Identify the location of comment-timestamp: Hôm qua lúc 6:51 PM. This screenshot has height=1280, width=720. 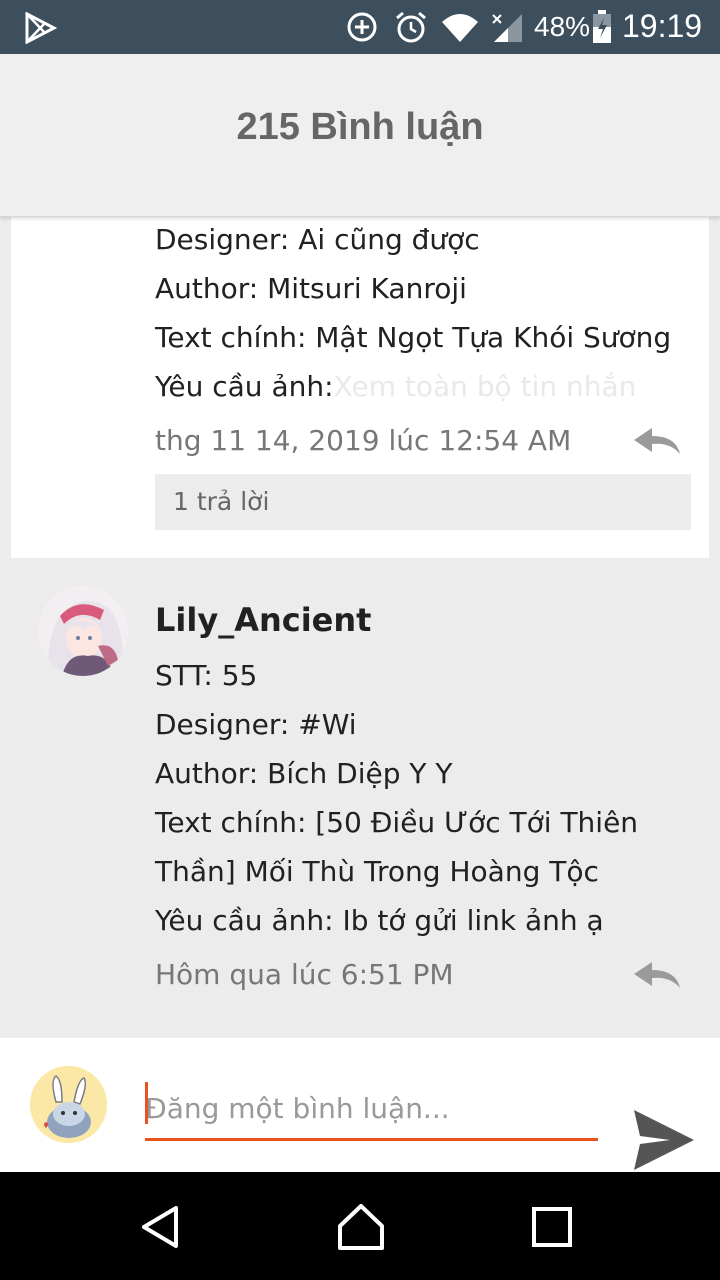
(304, 974).